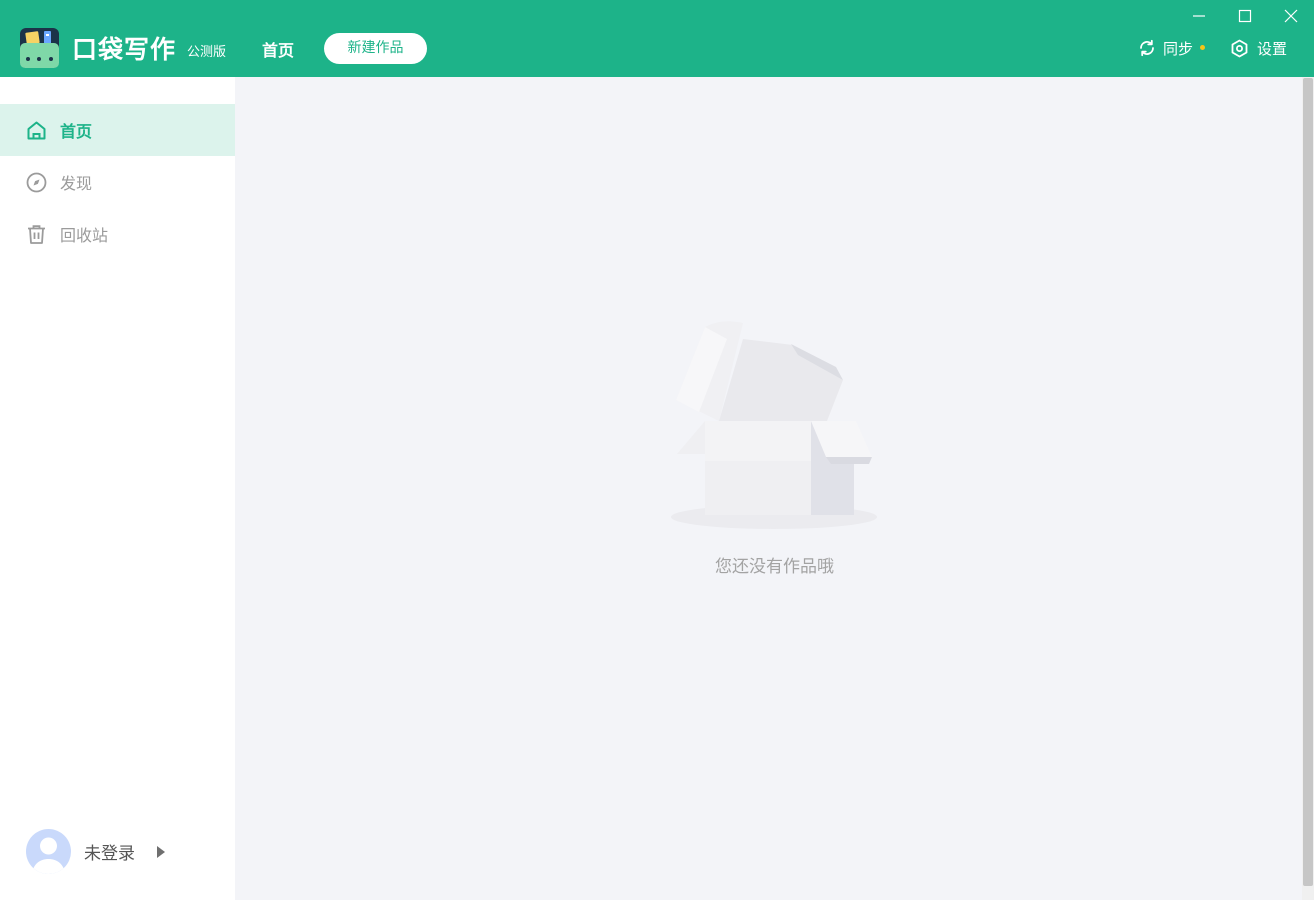  I want to click on sidebar-item-label: 发现, so click(76, 183).